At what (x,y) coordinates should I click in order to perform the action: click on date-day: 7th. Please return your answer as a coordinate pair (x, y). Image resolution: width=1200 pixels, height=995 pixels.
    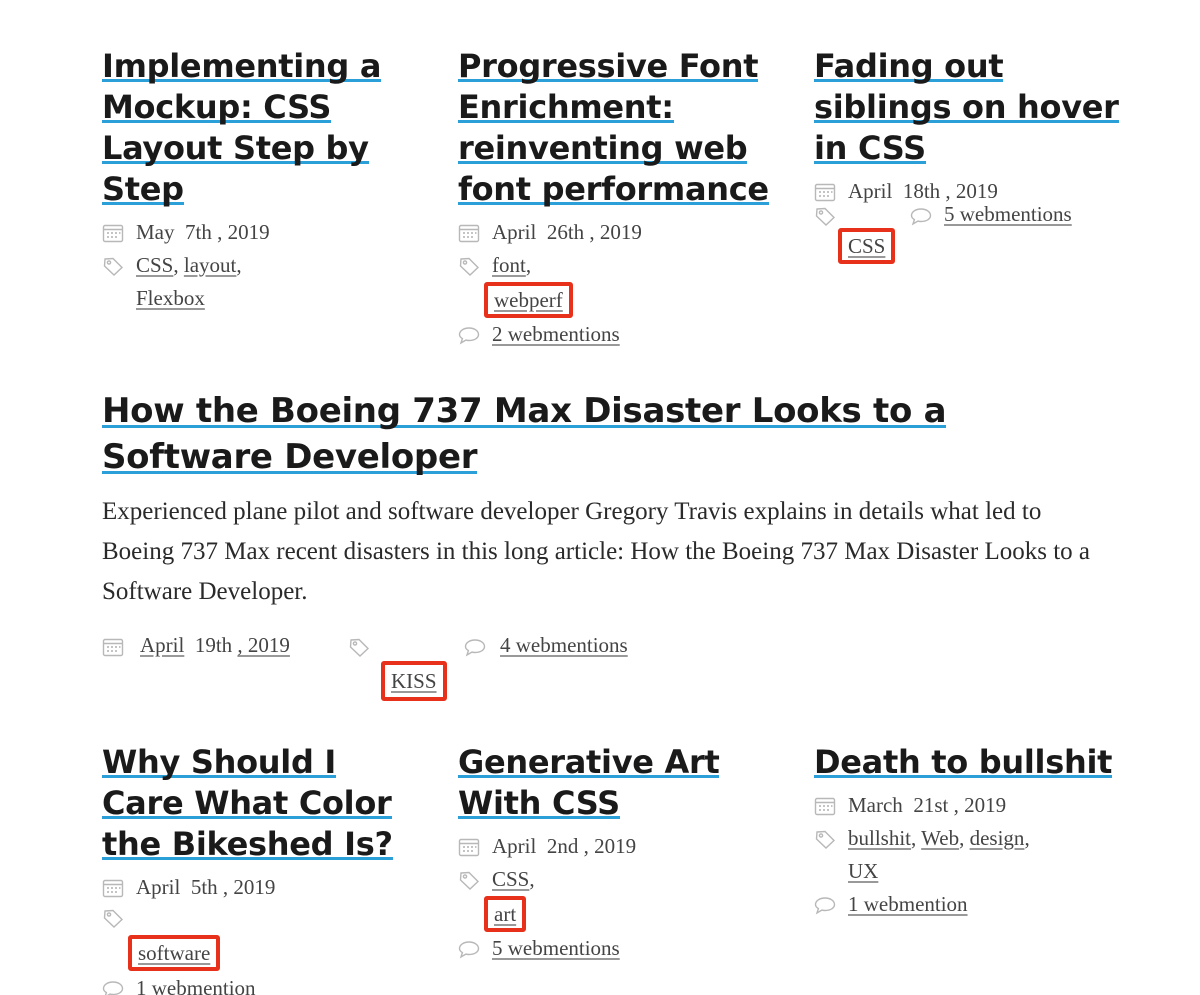
    Looking at the image, I should click on (198, 232).